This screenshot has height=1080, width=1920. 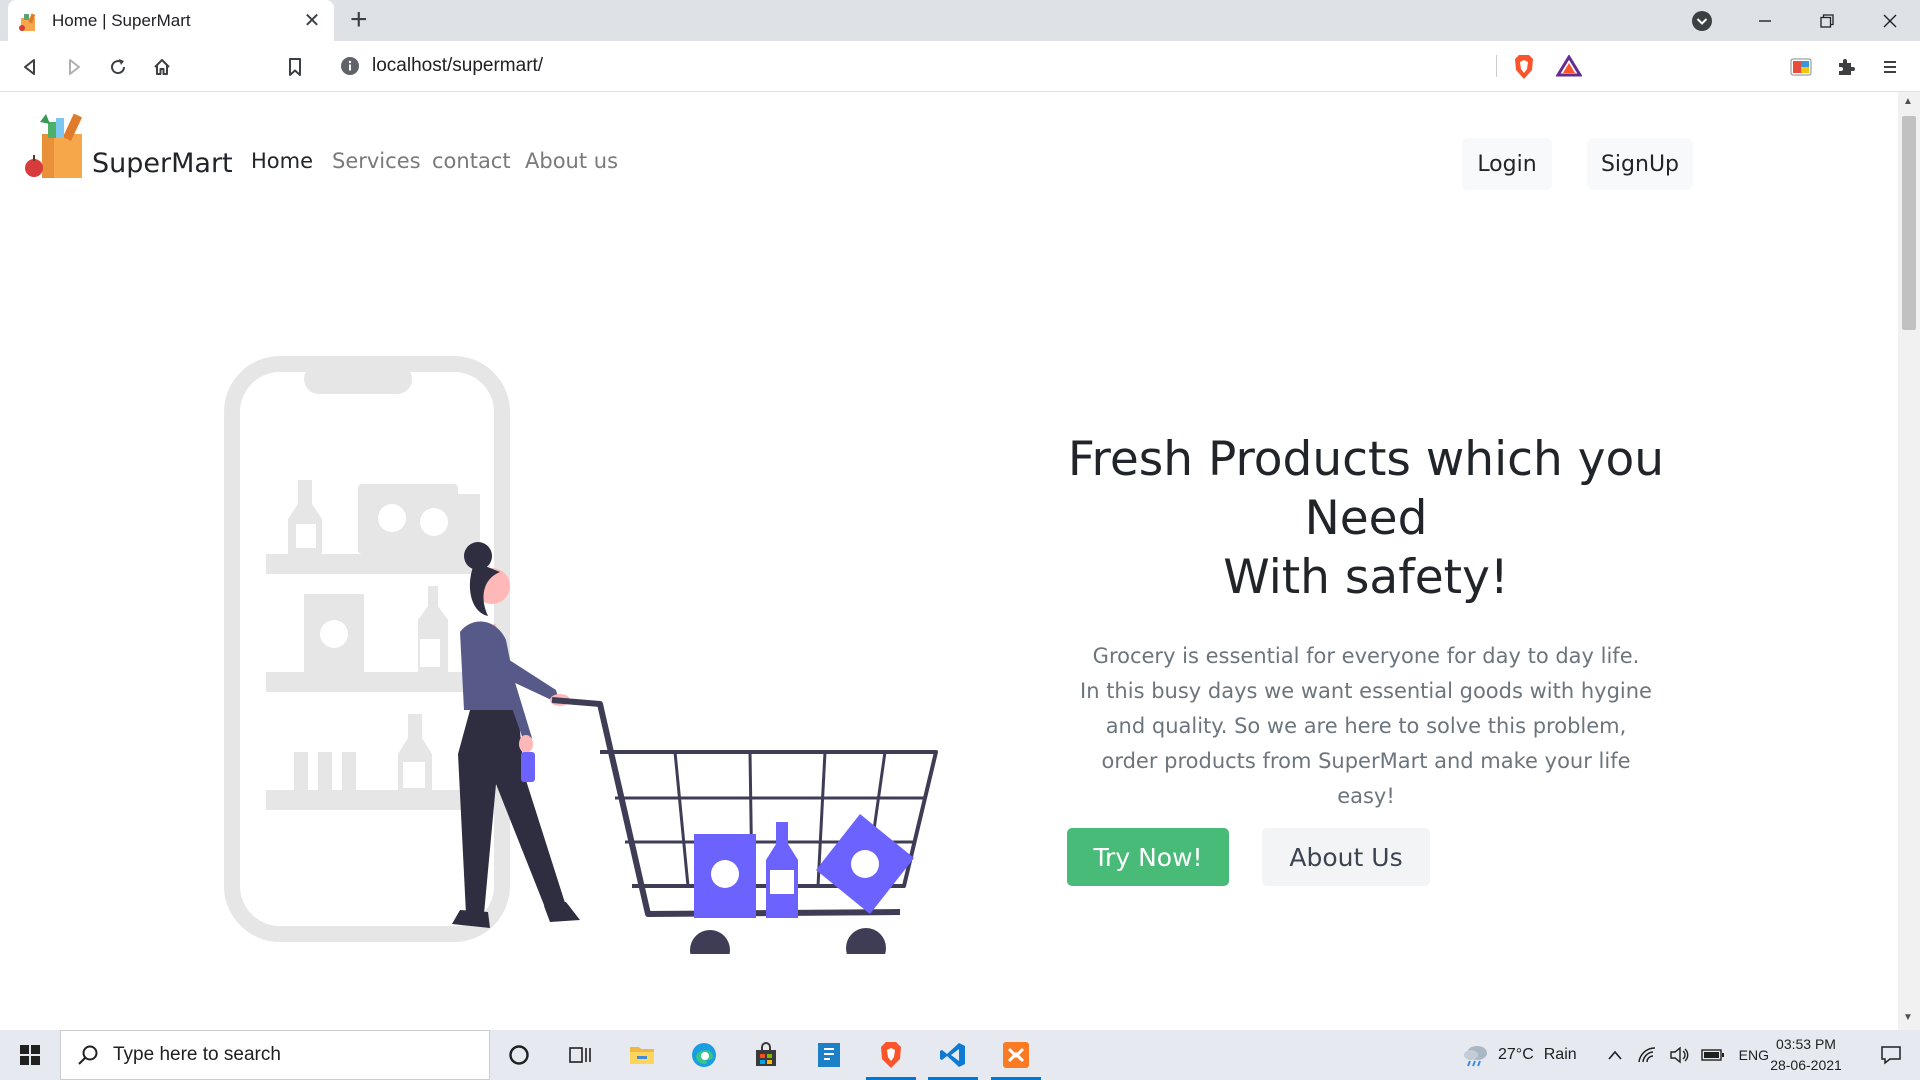 I want to click on brave-icon, so click(x=891, y=1055).